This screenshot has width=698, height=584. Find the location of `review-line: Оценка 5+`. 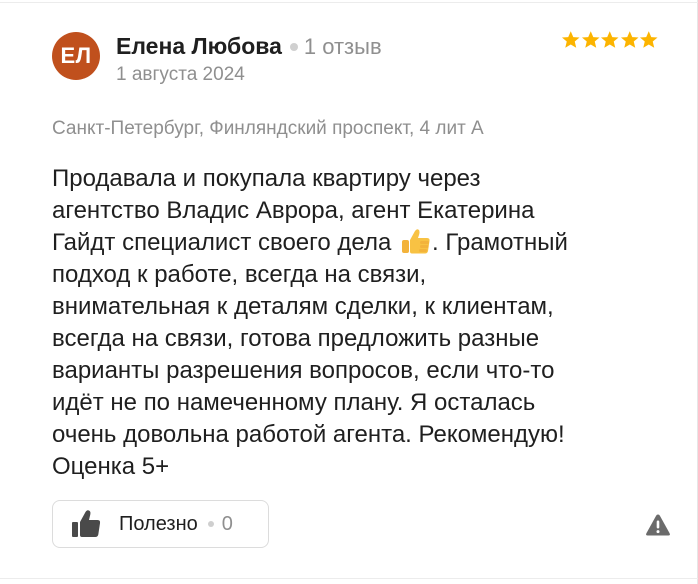

review-line: Оценка 5+ is located at coordinates (111, 466).